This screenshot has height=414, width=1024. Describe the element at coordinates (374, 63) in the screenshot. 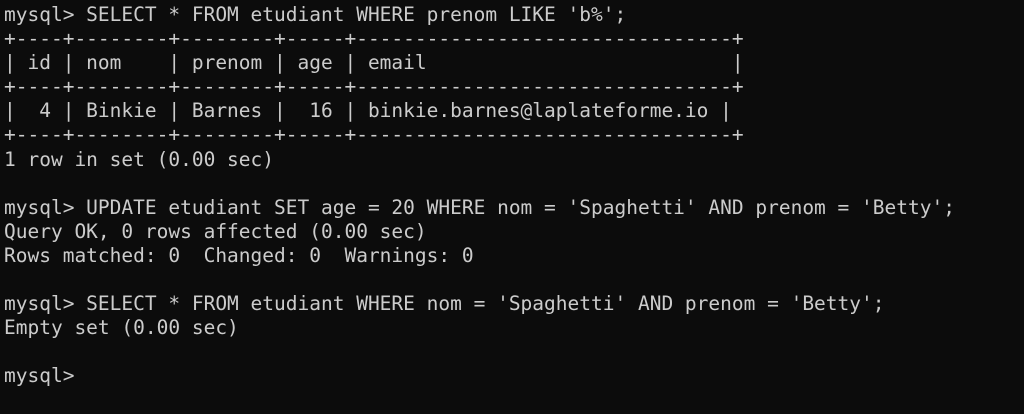

I see `table-header-row: | id | nom | prenom | age | email |` at that location.